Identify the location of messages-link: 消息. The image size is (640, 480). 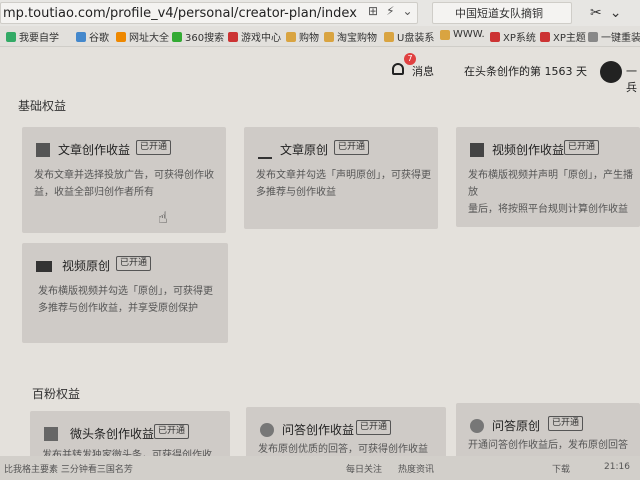
(423, 71).